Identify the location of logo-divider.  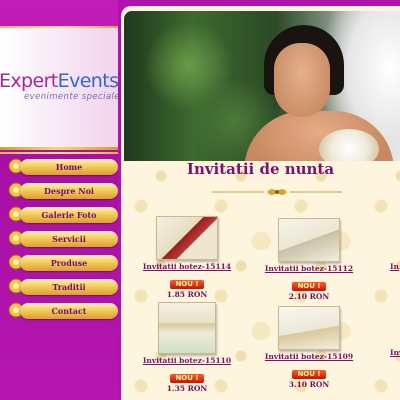
(59, 148).